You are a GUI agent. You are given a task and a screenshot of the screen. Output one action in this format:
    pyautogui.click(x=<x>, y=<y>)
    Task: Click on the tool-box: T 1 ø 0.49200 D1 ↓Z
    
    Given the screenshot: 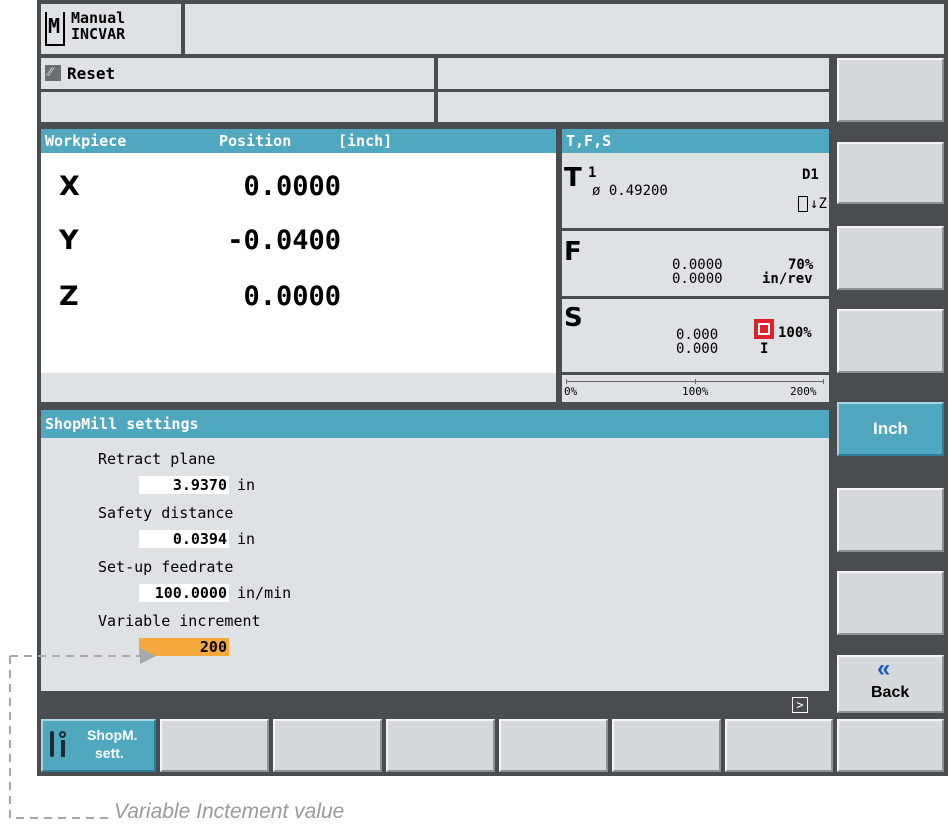 What is the action you would take?
    pyautogui.click(x=695, y=190)
    